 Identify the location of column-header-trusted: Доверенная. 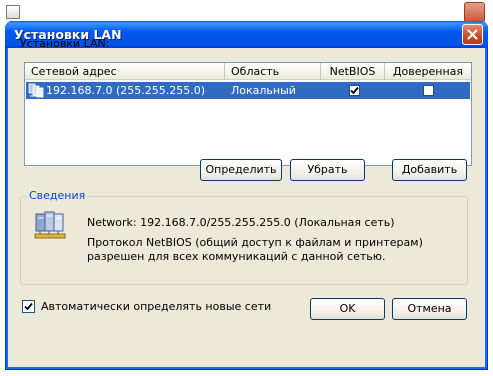
(428, 71).